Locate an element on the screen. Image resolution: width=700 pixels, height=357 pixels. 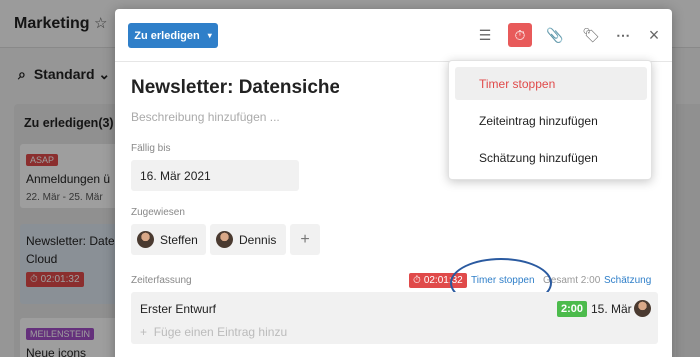
task-title: Newsletter: Datensicherheit is located at coordinates (235, 88).